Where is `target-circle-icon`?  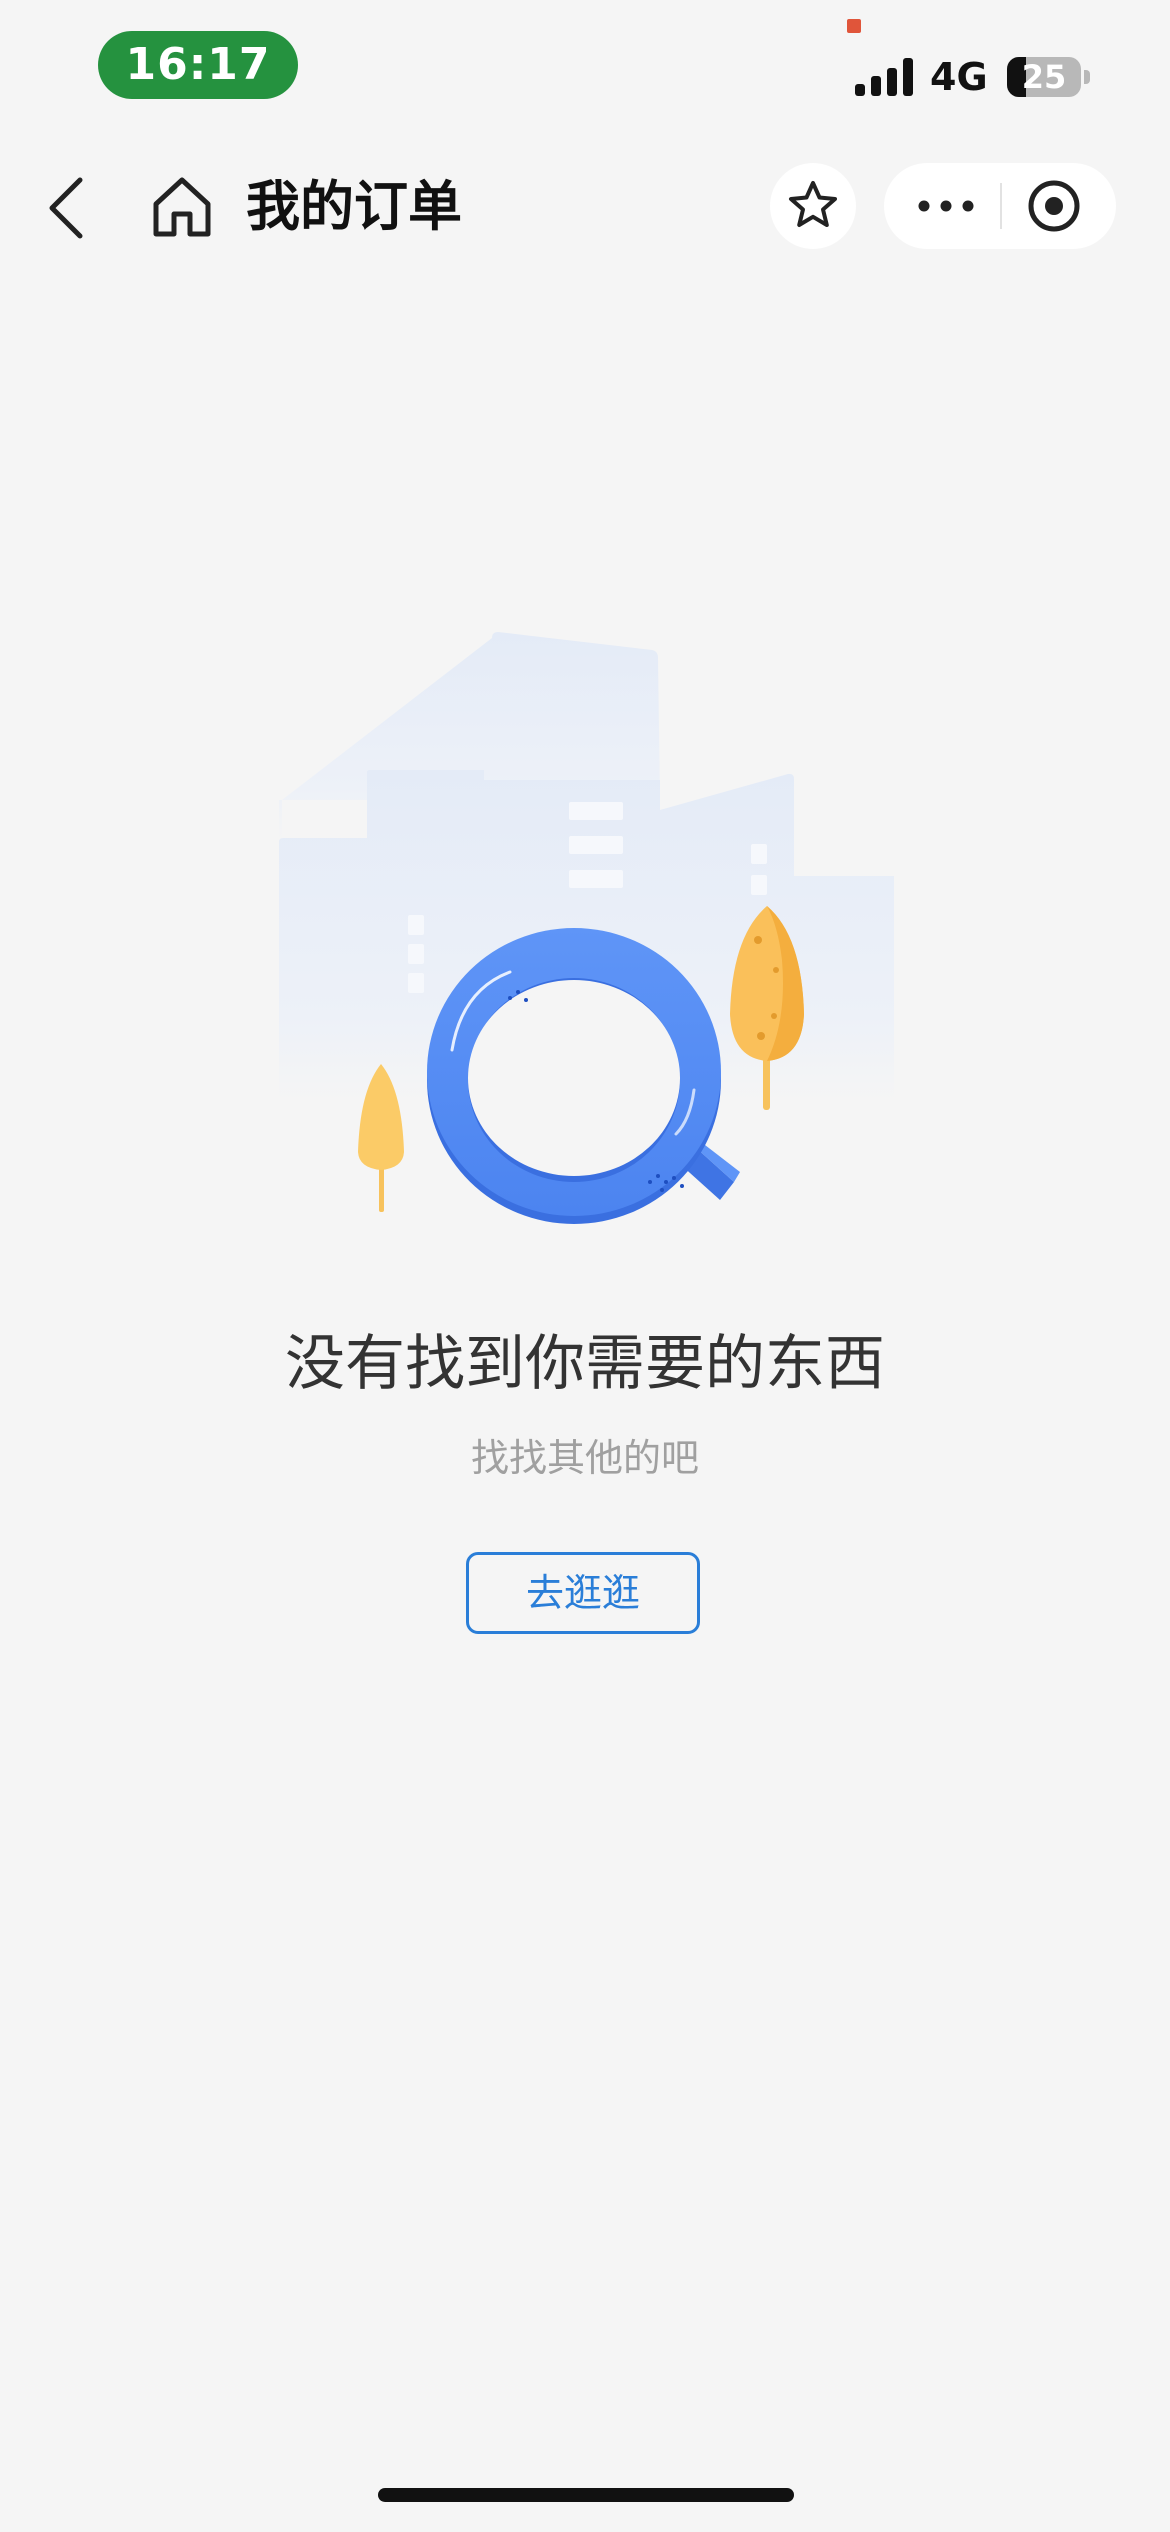 target-circle-icon is located at coordinates (1054, 206).